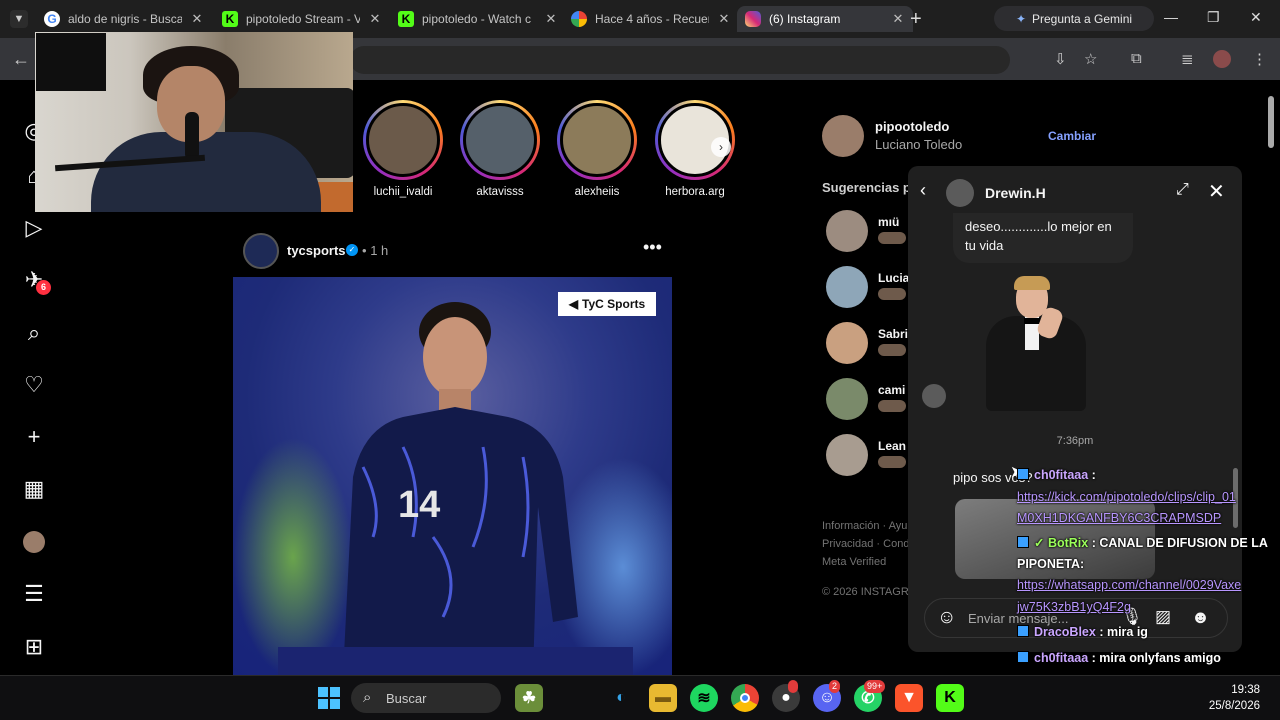 This screenshot has width=1280, height=720. I want to click on dashboard-icon: ▦, so click(34, 489).